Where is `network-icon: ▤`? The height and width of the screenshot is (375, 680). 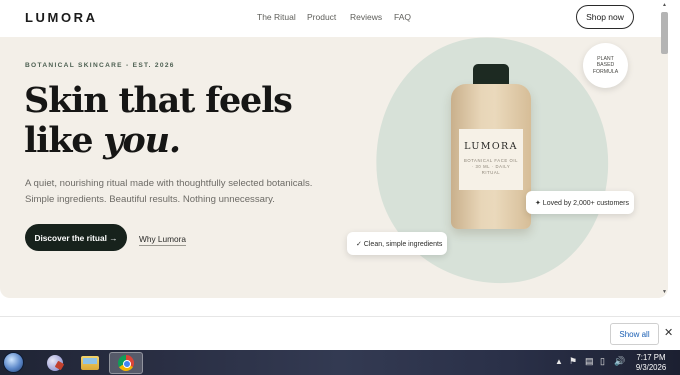 network-icon: ▤ is located at coordinates (589, 361).